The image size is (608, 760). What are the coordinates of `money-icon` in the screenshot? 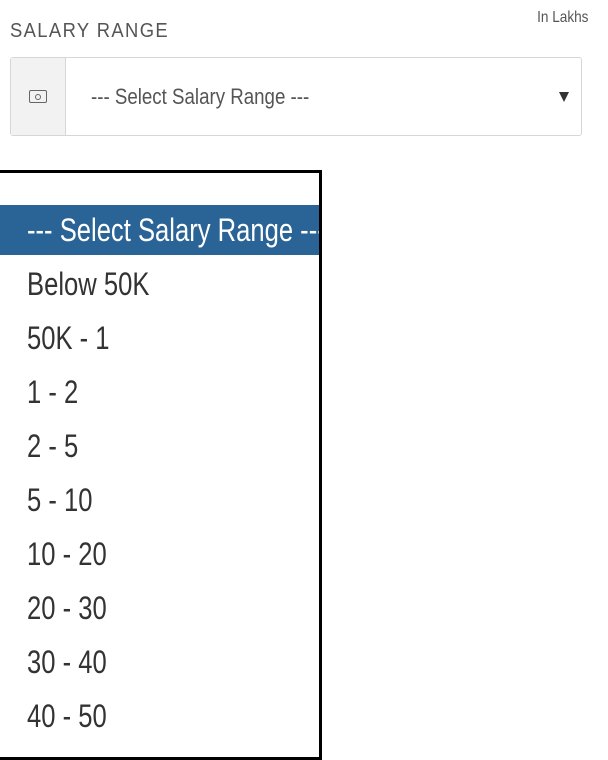 It's located at (38, 96).